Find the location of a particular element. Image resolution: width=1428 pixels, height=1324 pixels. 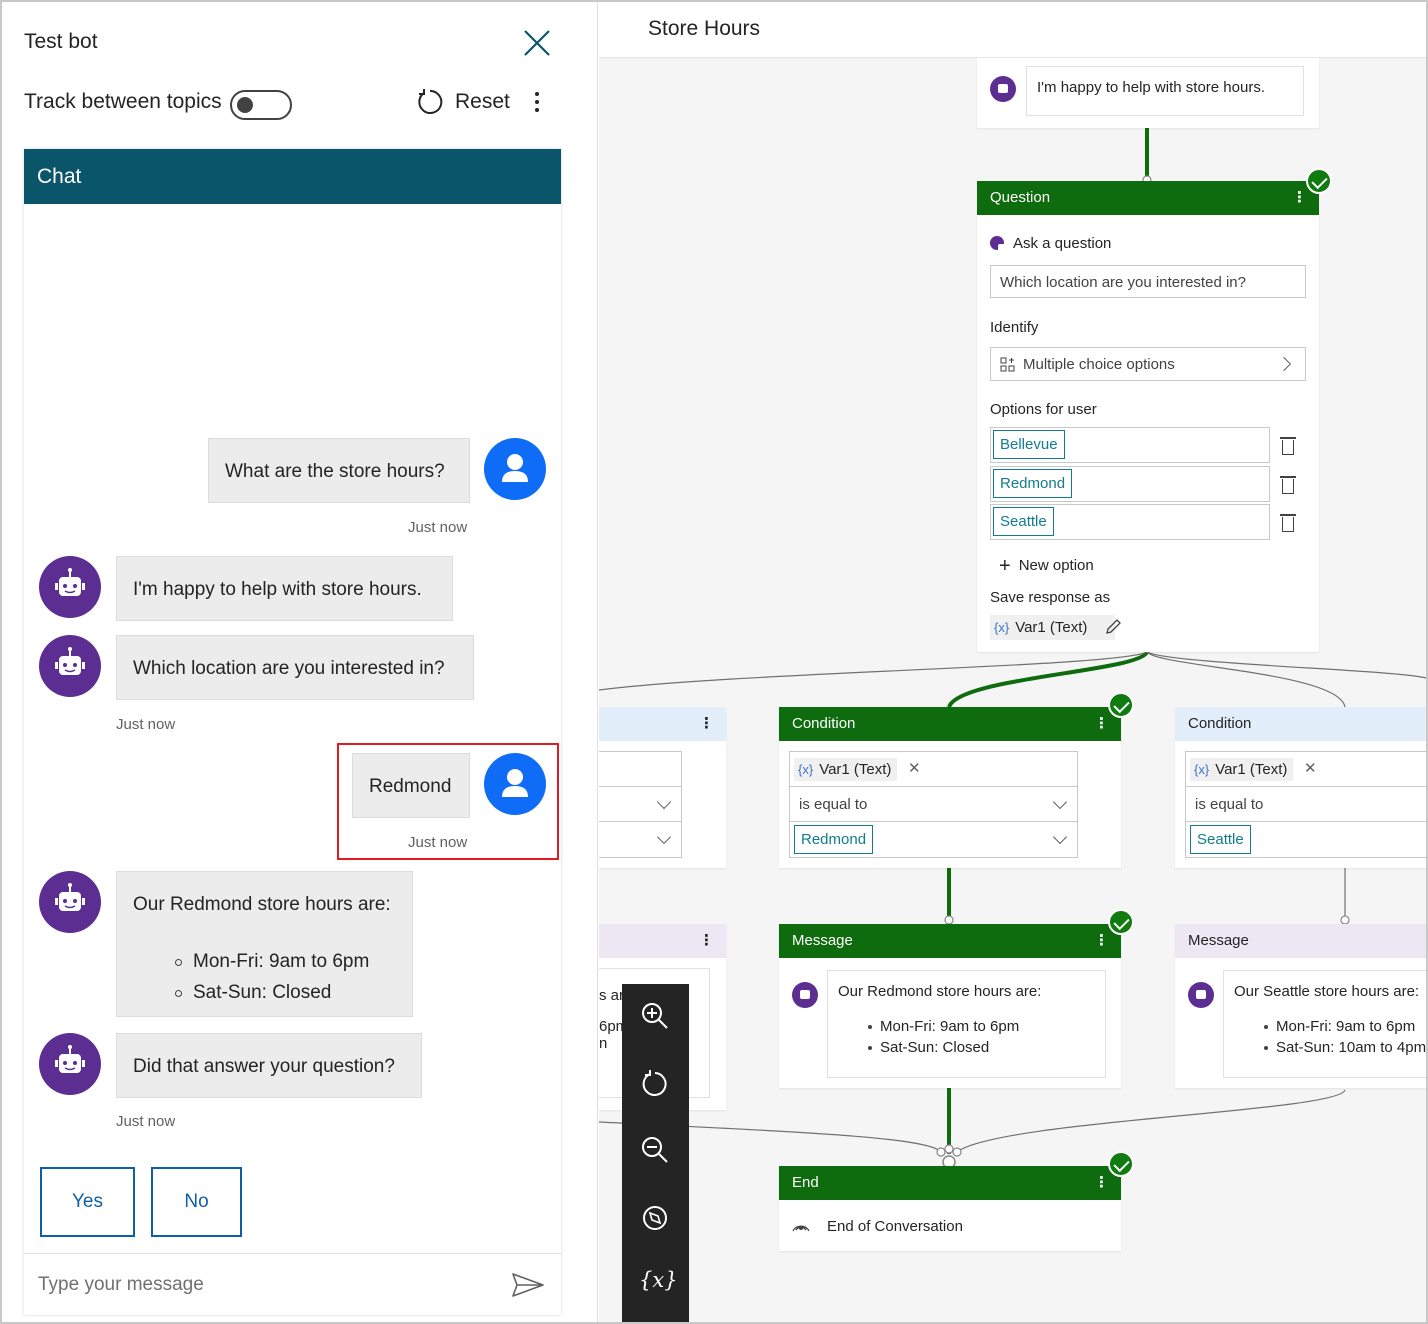

hours-list: Mon-Fri: 9am to 6pm Sat-Sun: 10am to 4pm is located at coordinates (1330, 1037).